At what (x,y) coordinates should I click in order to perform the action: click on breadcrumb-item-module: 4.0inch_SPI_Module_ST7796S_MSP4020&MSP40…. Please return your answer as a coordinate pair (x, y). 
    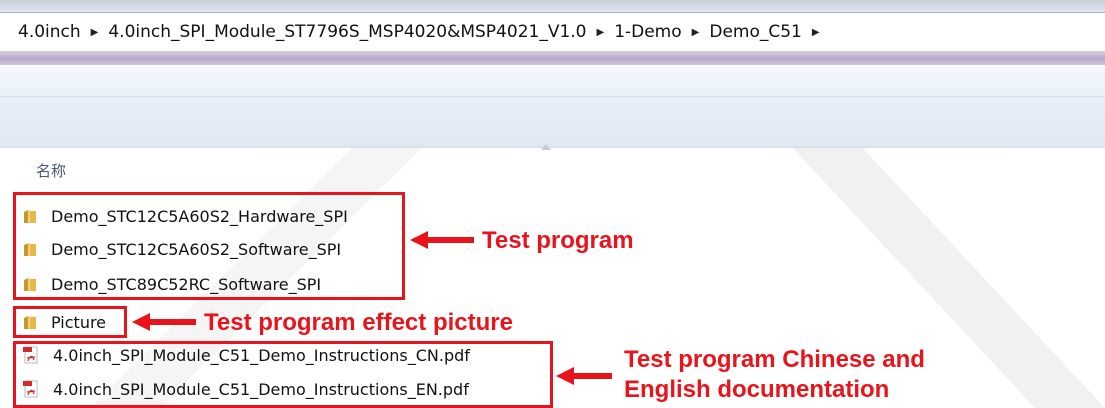
    Looking at the image, I should click on (347, 32).